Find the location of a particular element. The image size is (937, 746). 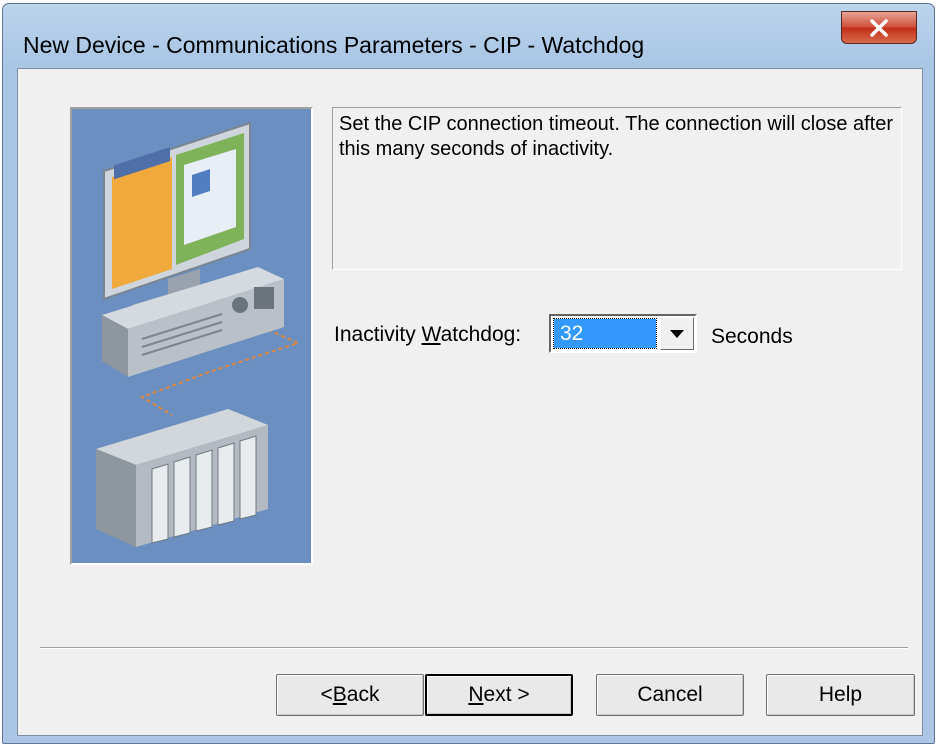

separator is located at coordinates (474, 648).